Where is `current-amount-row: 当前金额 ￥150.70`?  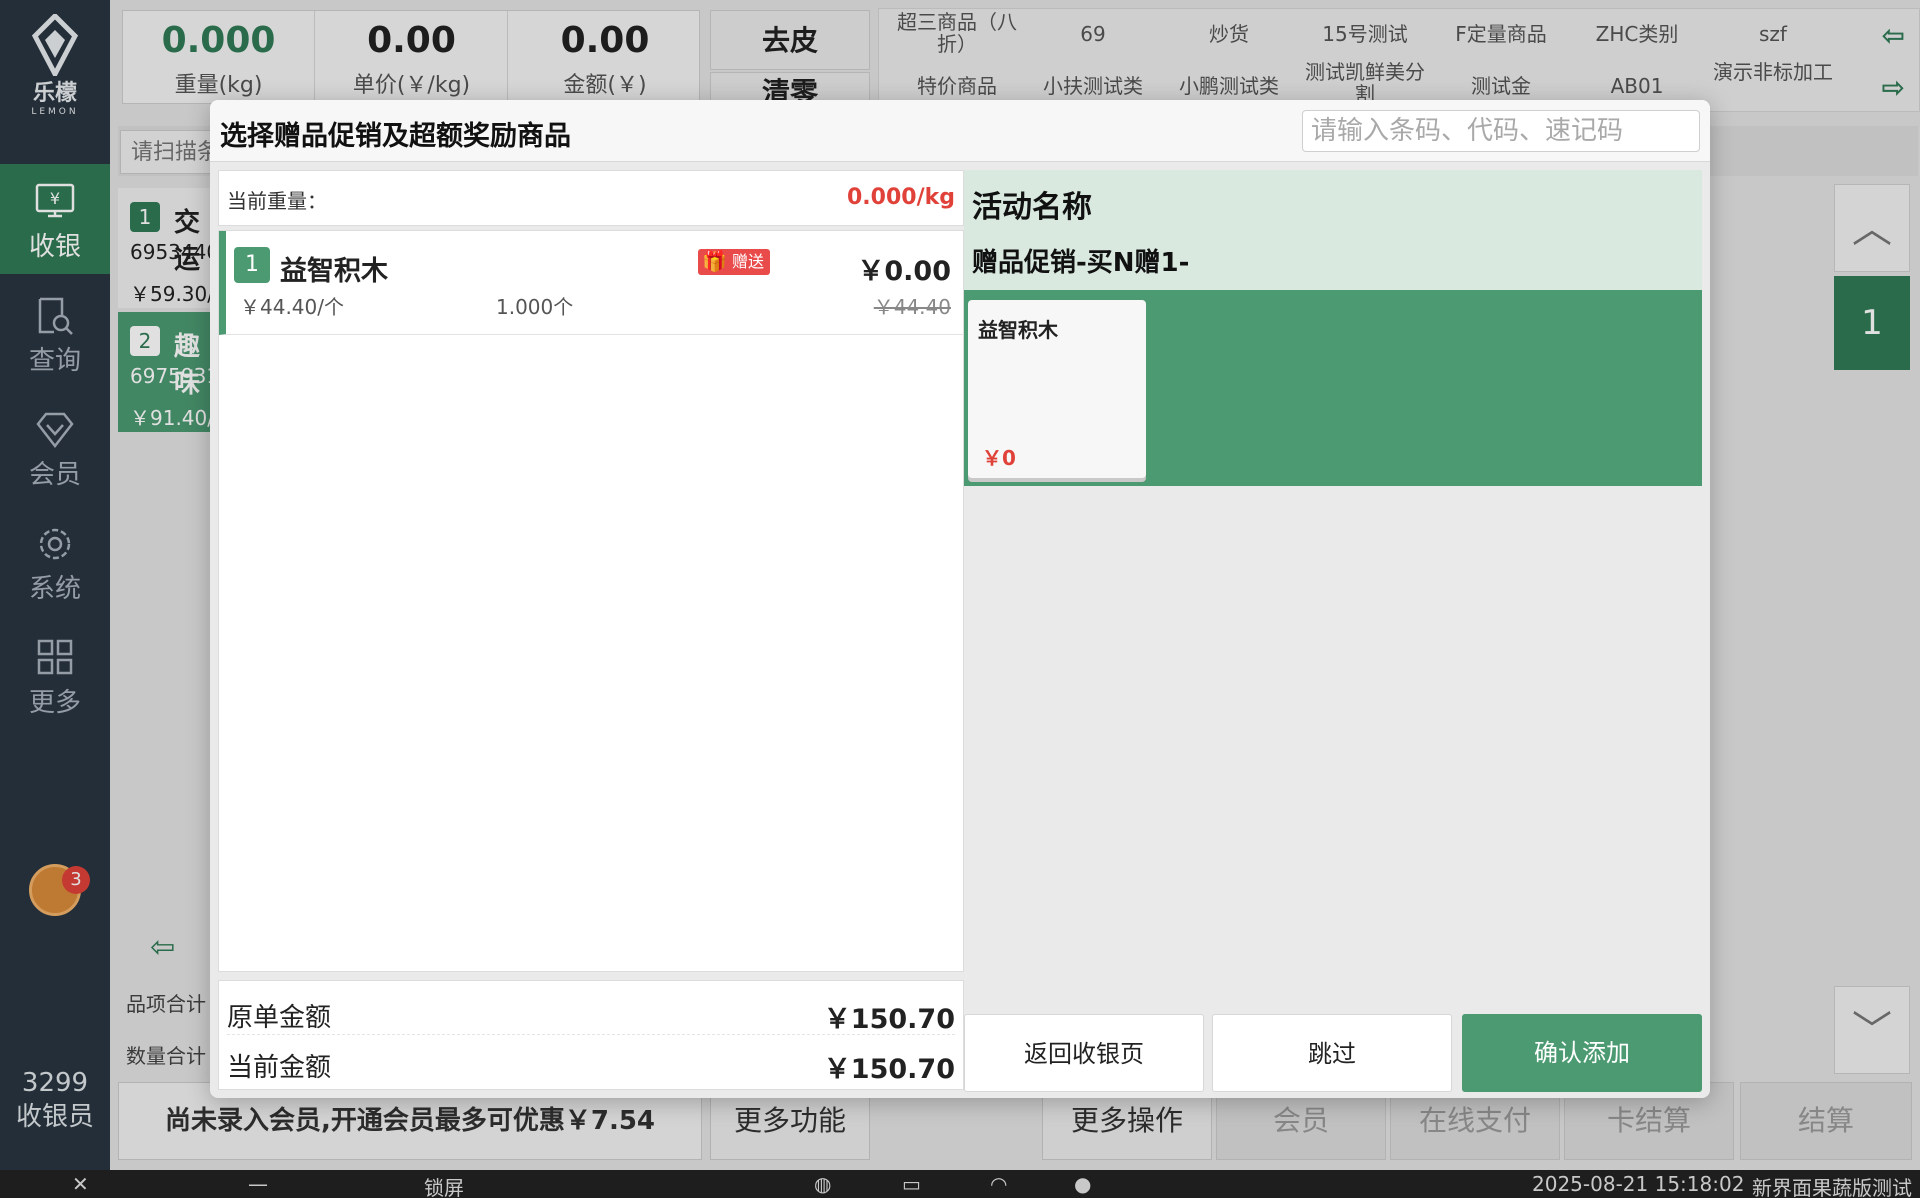
current-amount-row: 当前金额 ￥150.70 is located at coordinates (591, 1061).